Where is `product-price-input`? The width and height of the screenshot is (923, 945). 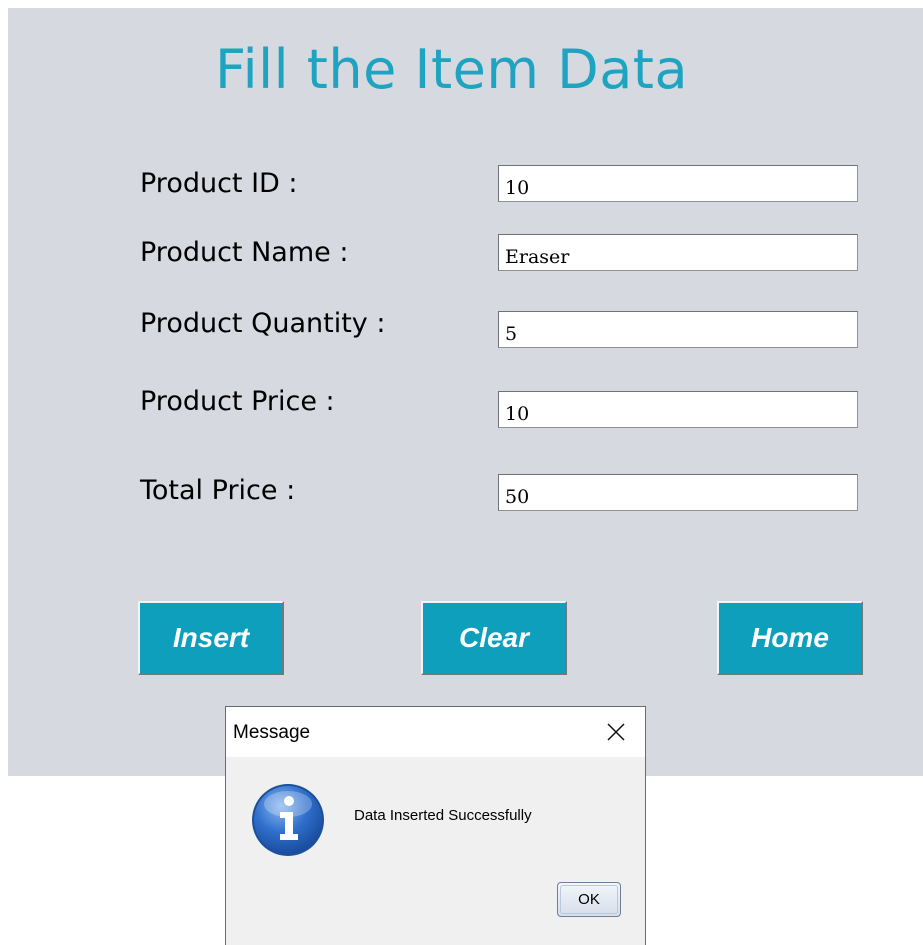 product-price-input is located at coordinates (678, 409).